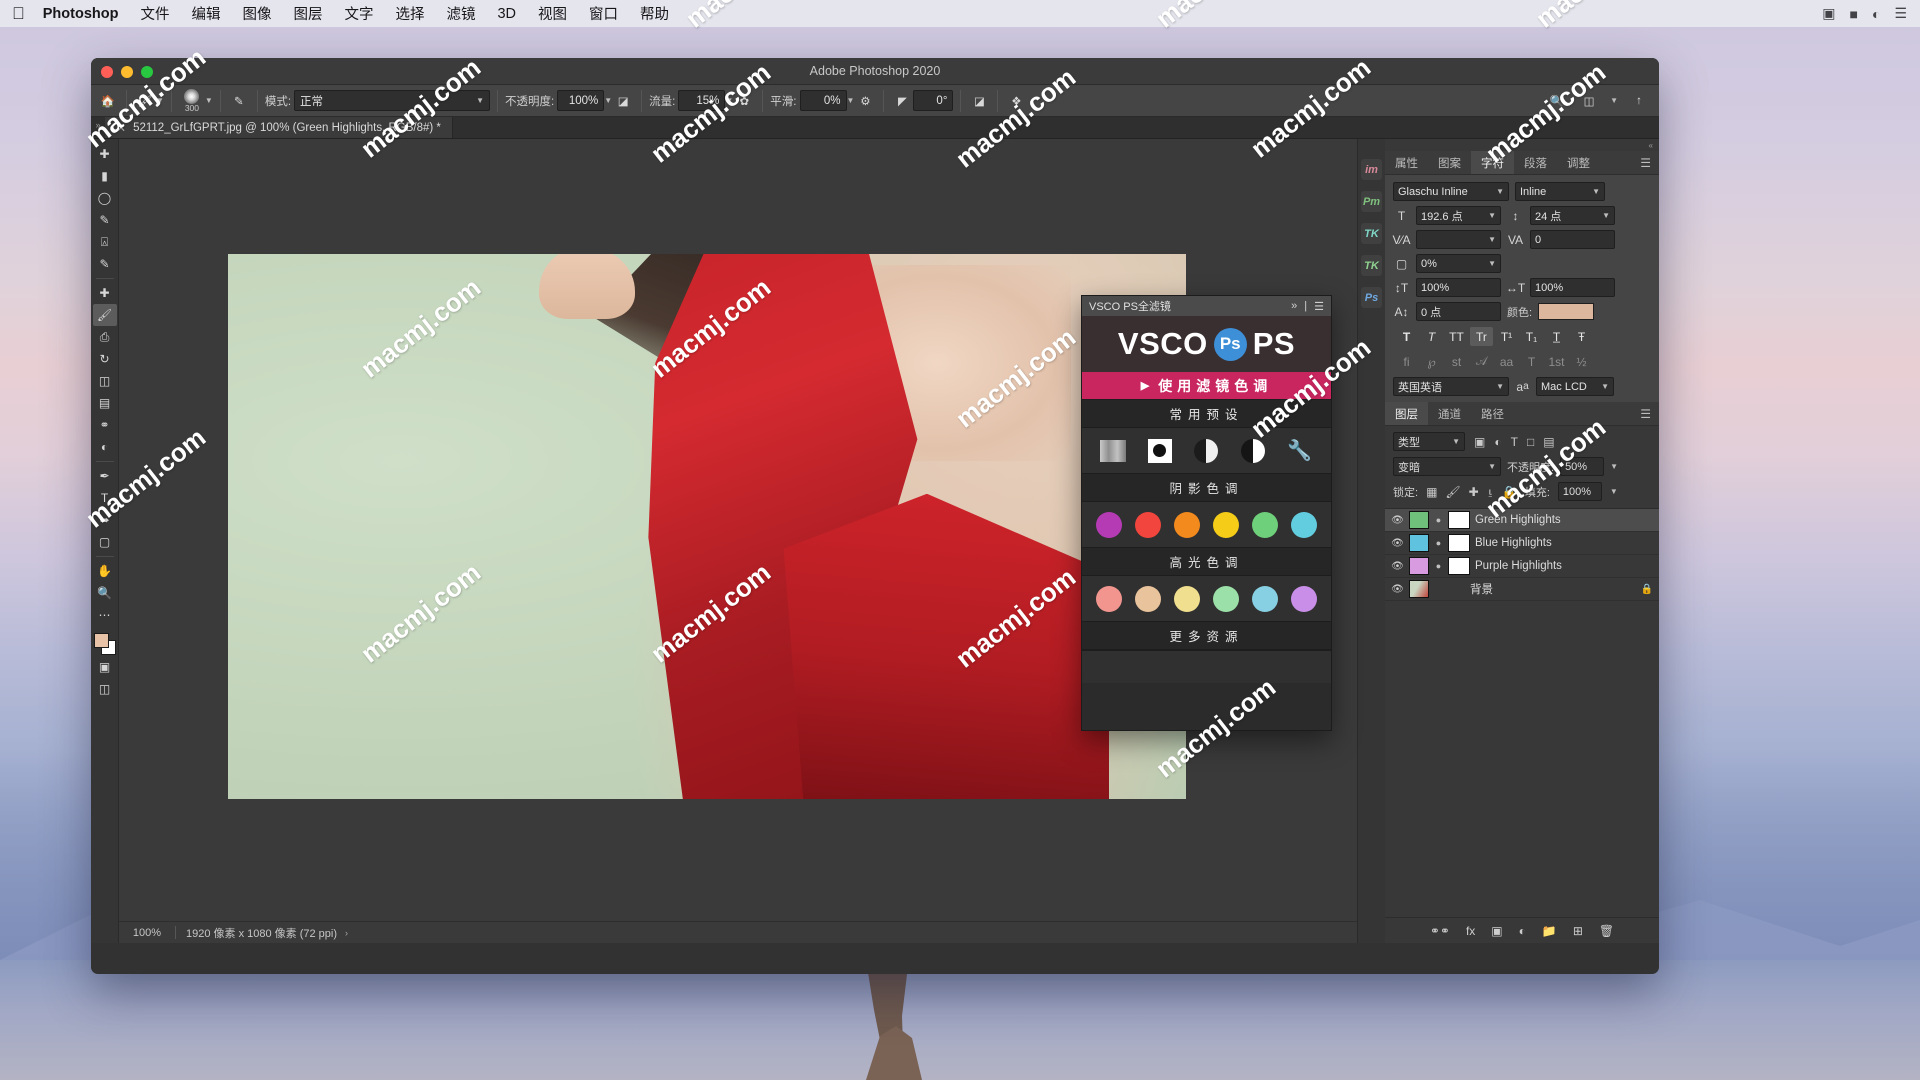 The height and width of the screenshot is (1080, 1920). I want to click on tab-properties: 属性, so click(1406, 162).